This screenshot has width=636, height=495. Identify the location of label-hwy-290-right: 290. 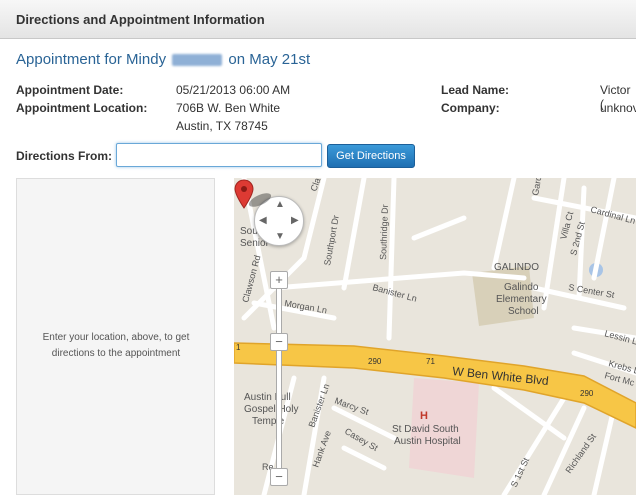
(587, 393).